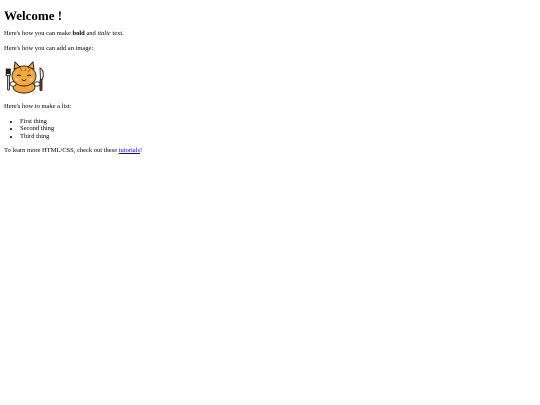 The image size is (540, 405). Describe the element at coordinates (91, 34) in the screenshot. I see `intro-middle: and` at that location.